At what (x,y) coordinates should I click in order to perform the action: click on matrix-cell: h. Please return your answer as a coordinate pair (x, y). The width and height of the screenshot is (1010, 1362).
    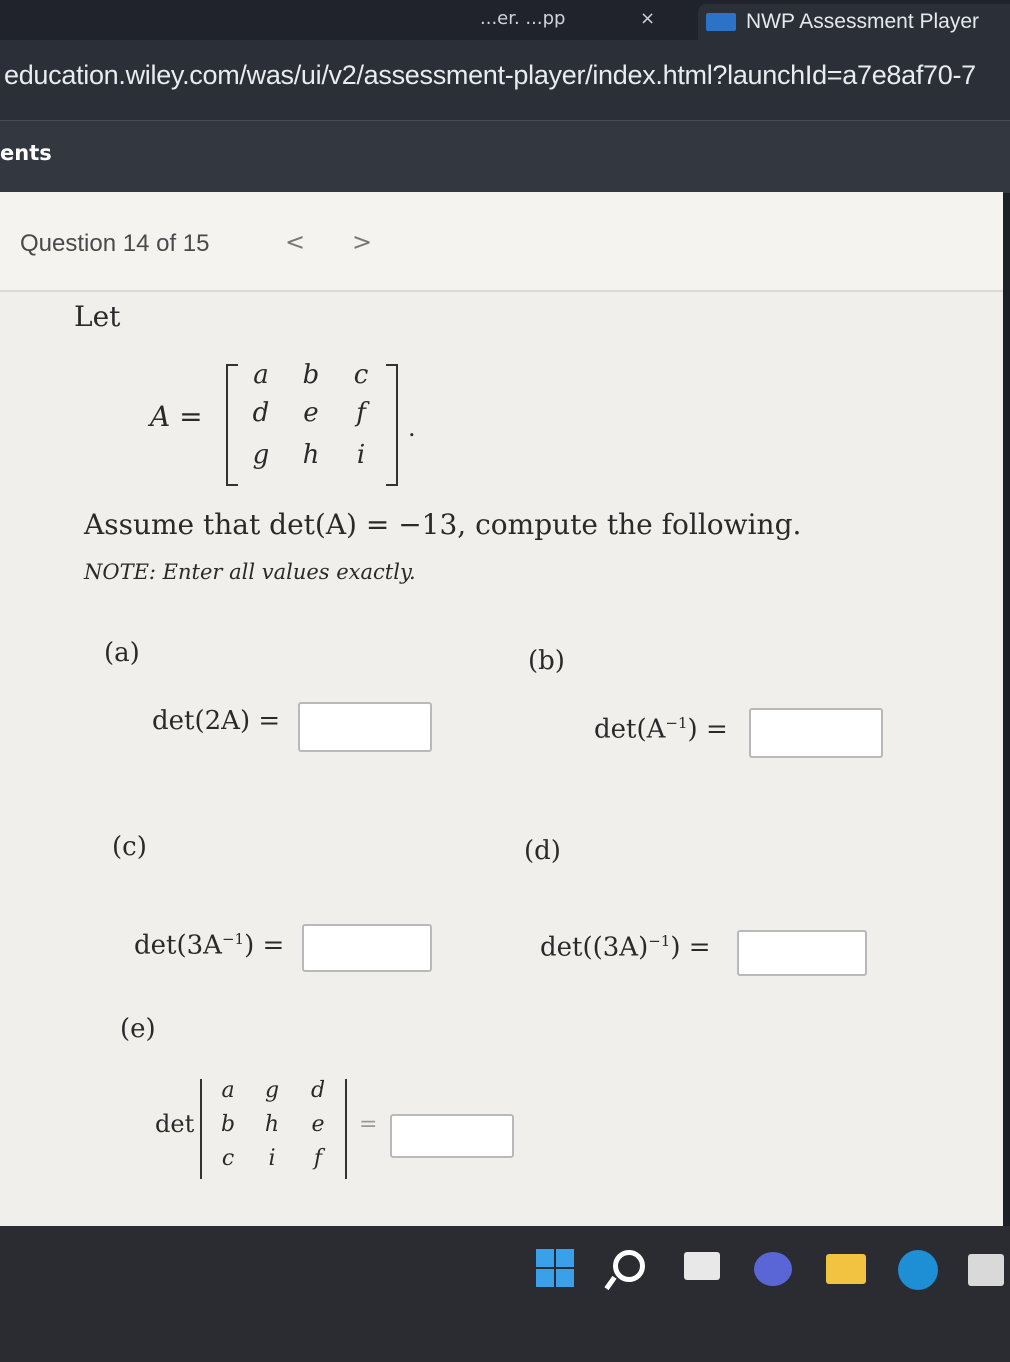
    Looking at the image, I should click on (311, 455).